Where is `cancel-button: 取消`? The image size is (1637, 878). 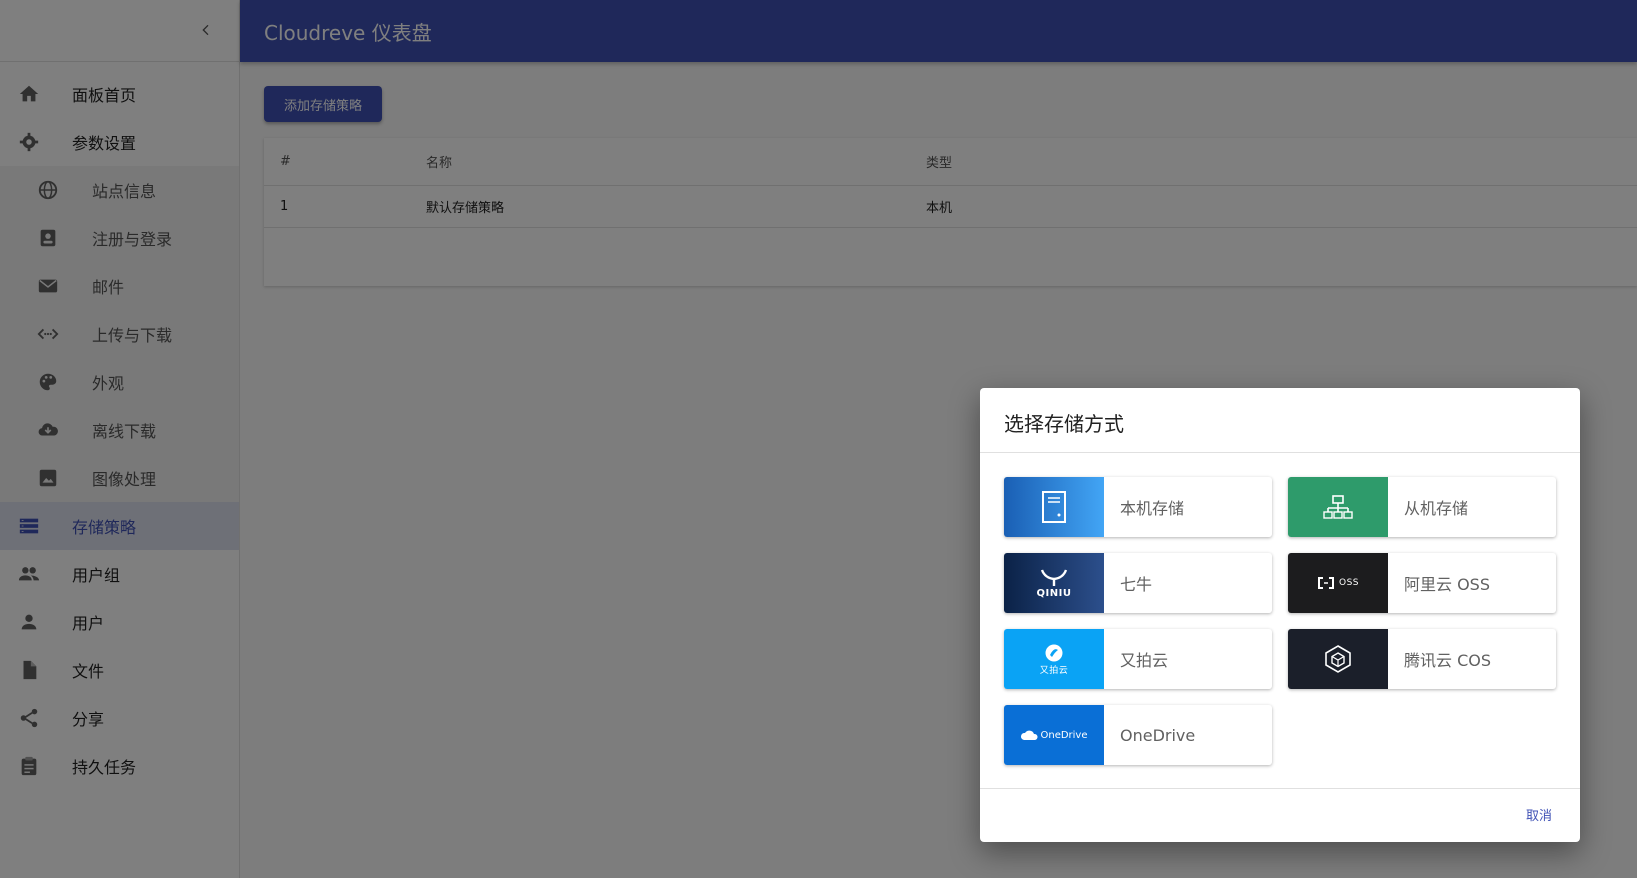 cancel-button: 取消 is located at coordinates (1539, 814).